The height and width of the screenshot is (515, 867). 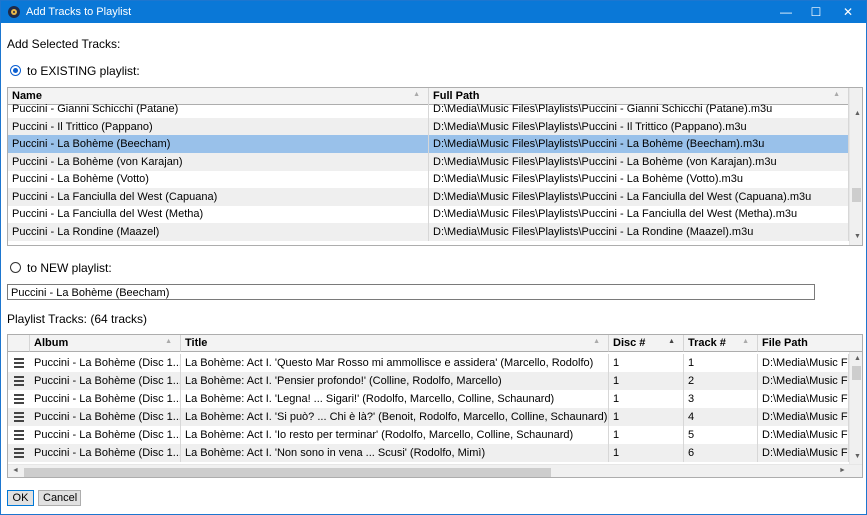 What do you see at coordinates (15, 267) in the screenshot?
I see `new-playlist-radio` at bounding box center [15, 267].